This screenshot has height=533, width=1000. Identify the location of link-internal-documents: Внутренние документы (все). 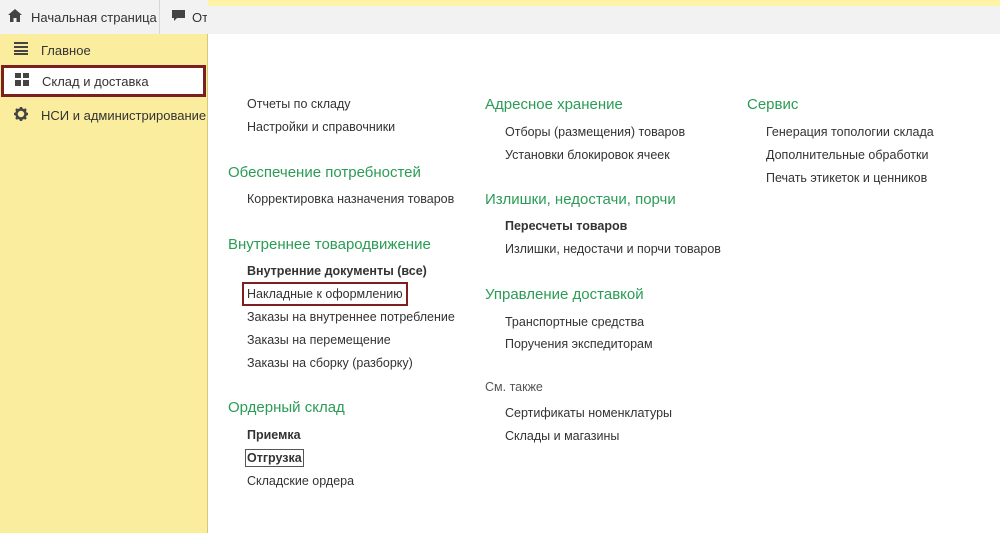
(337, 271).